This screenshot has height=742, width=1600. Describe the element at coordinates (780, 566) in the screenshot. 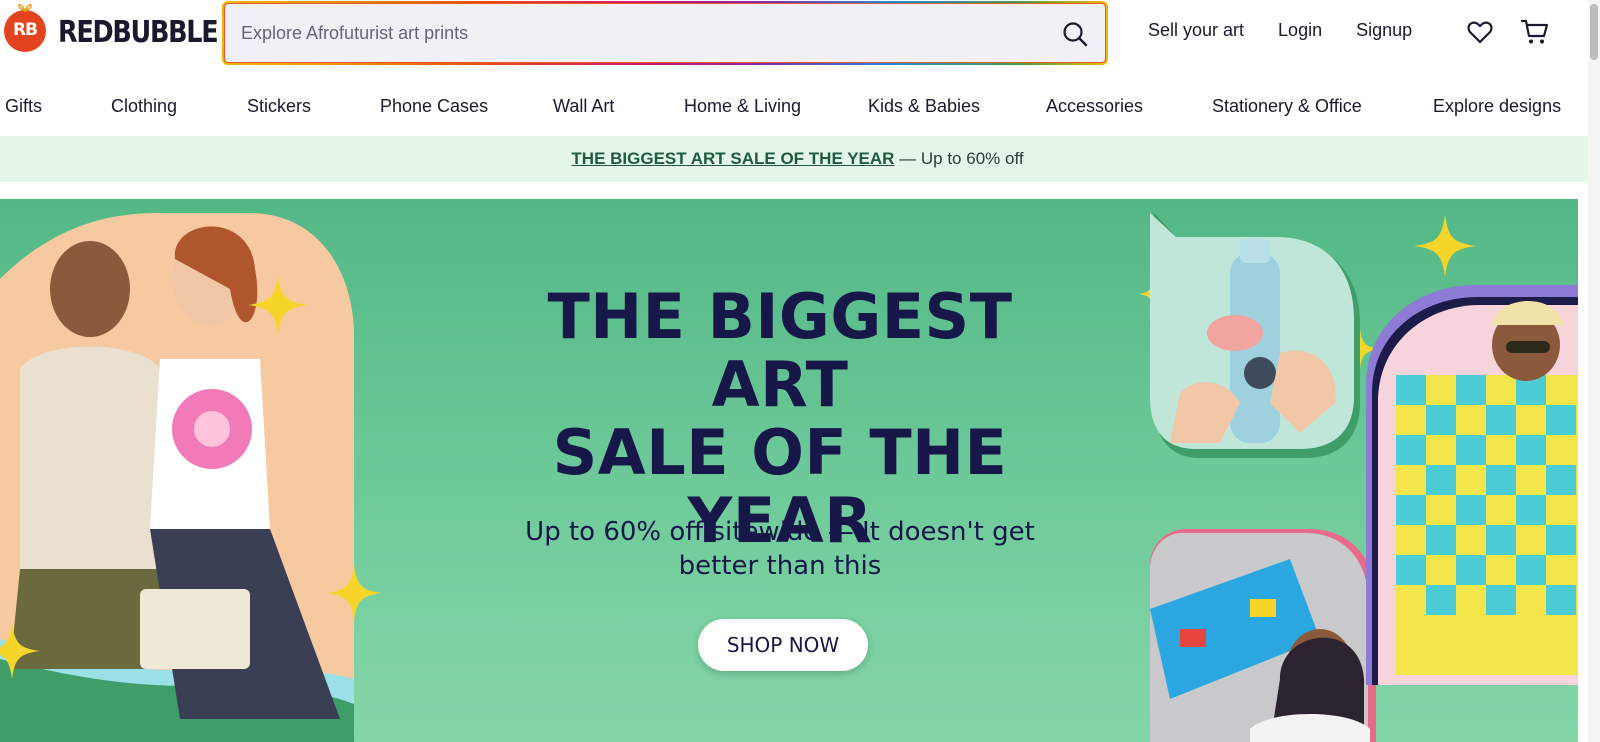

I see `hero-subtitle-line: better than this` at that location.